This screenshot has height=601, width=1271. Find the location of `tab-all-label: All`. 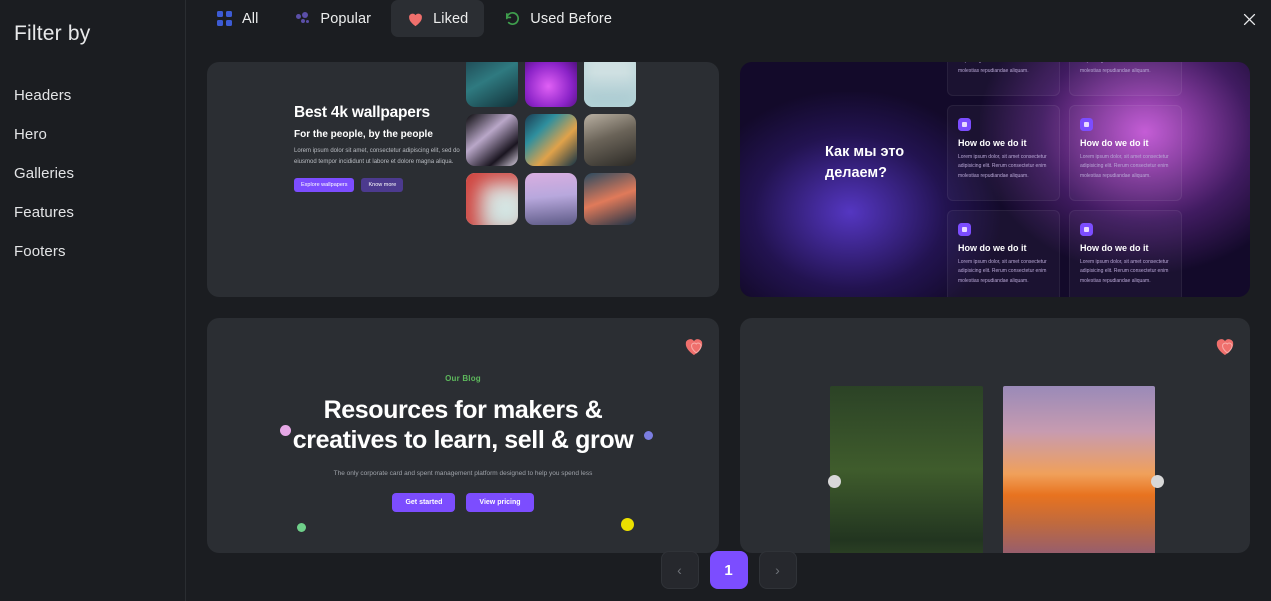

tab-all-label: All is located at coordinates (250, 18).